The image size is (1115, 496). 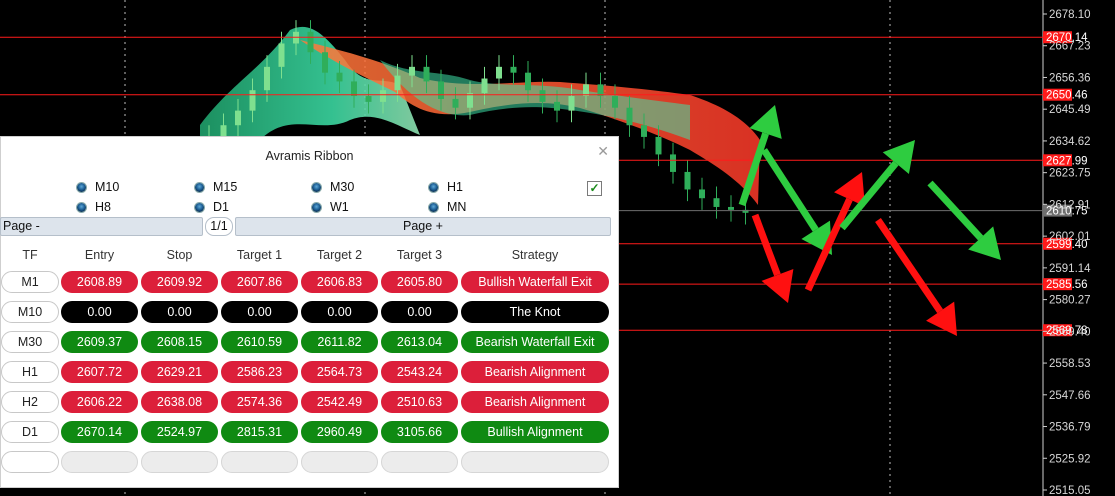 What do you see at coordinates (1070, 78) in the screenshot?
I see `tick-label: 2656.36` at bounding box center [1070, 78].